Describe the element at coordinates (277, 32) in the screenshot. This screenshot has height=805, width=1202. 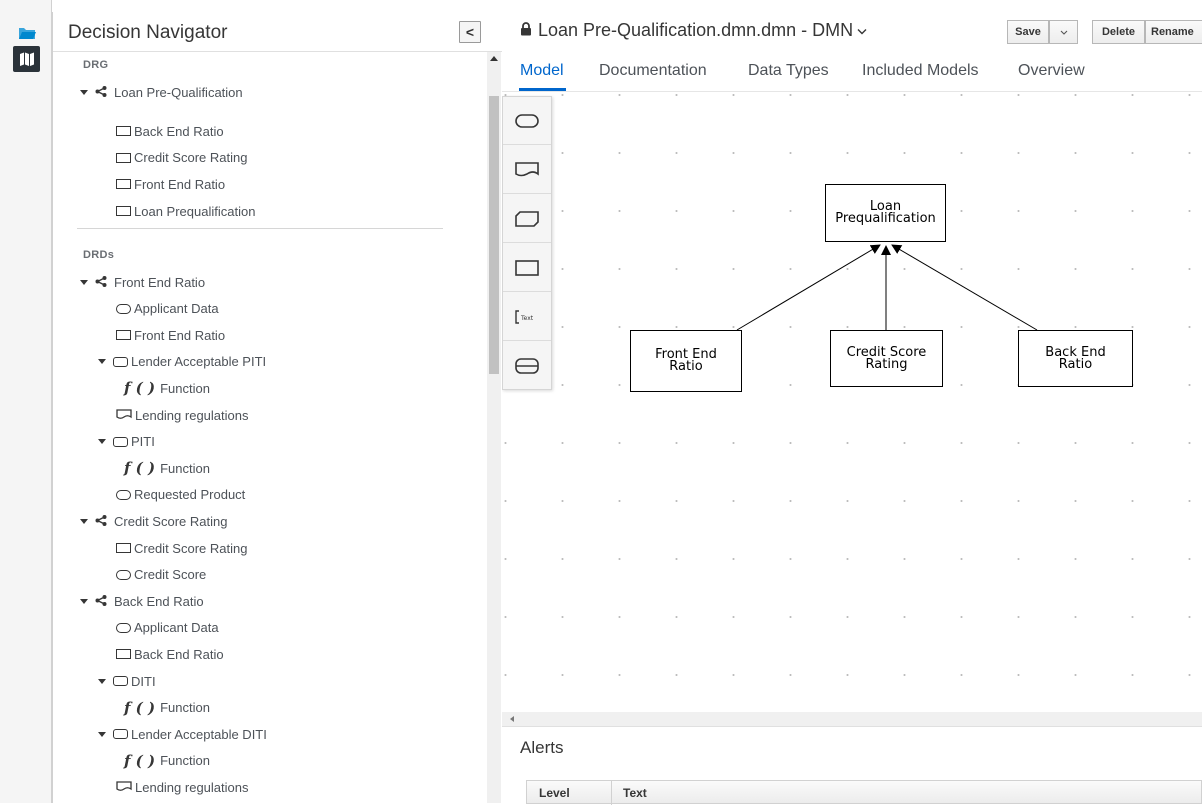
I see `navigator-header: Decision Navigator <` at that location.